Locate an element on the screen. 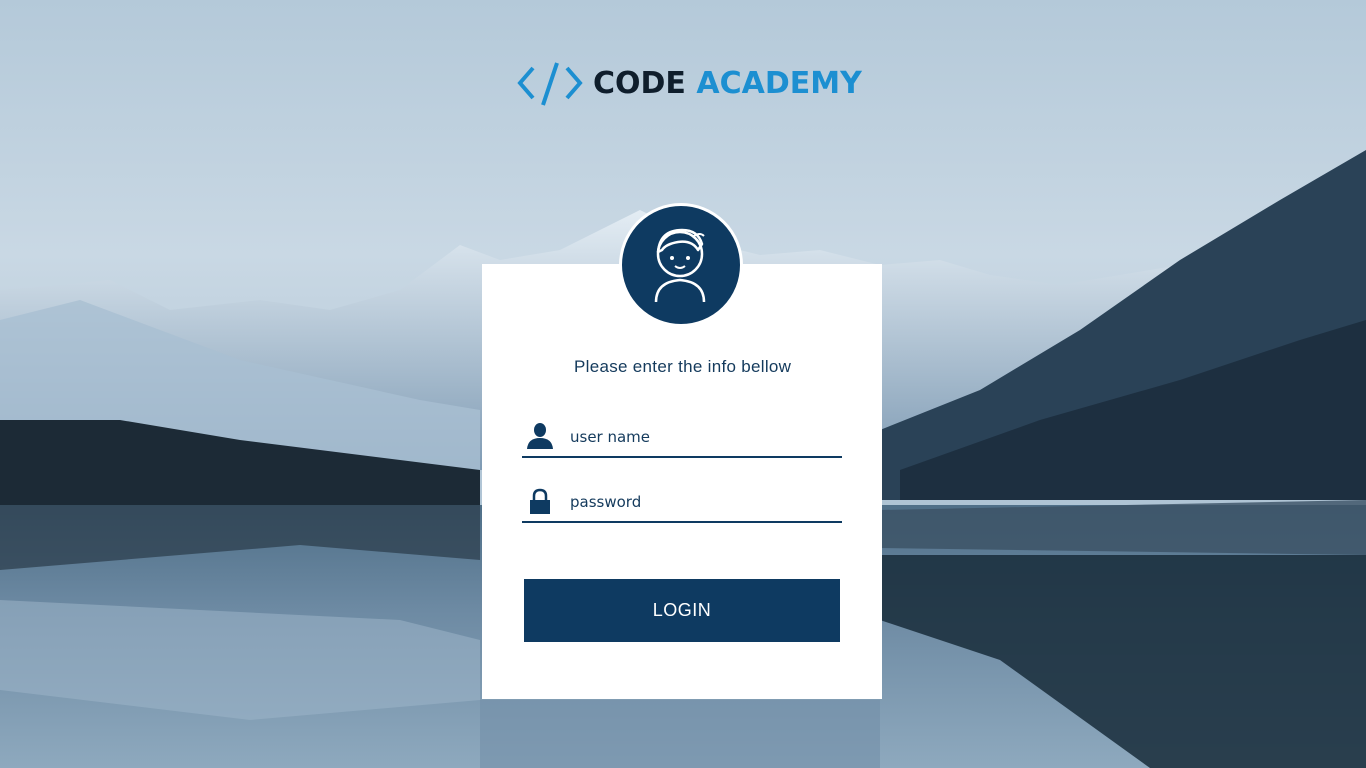 The image size is (1366, 768). brand-logo: CODE ACADEMY is located at coordinates (689, 83).